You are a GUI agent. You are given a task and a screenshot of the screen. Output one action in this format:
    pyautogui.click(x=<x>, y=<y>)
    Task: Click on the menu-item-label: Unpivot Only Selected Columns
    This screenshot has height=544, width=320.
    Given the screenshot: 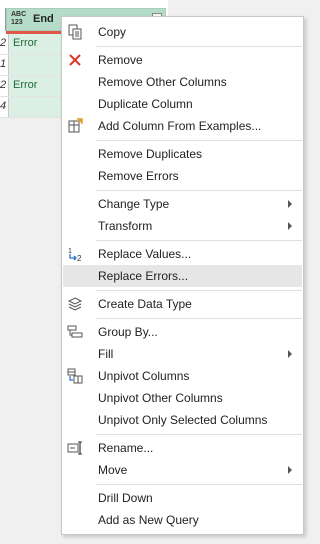 What is the action you would take?
    pyautogui.click(x=183, y=420)
    